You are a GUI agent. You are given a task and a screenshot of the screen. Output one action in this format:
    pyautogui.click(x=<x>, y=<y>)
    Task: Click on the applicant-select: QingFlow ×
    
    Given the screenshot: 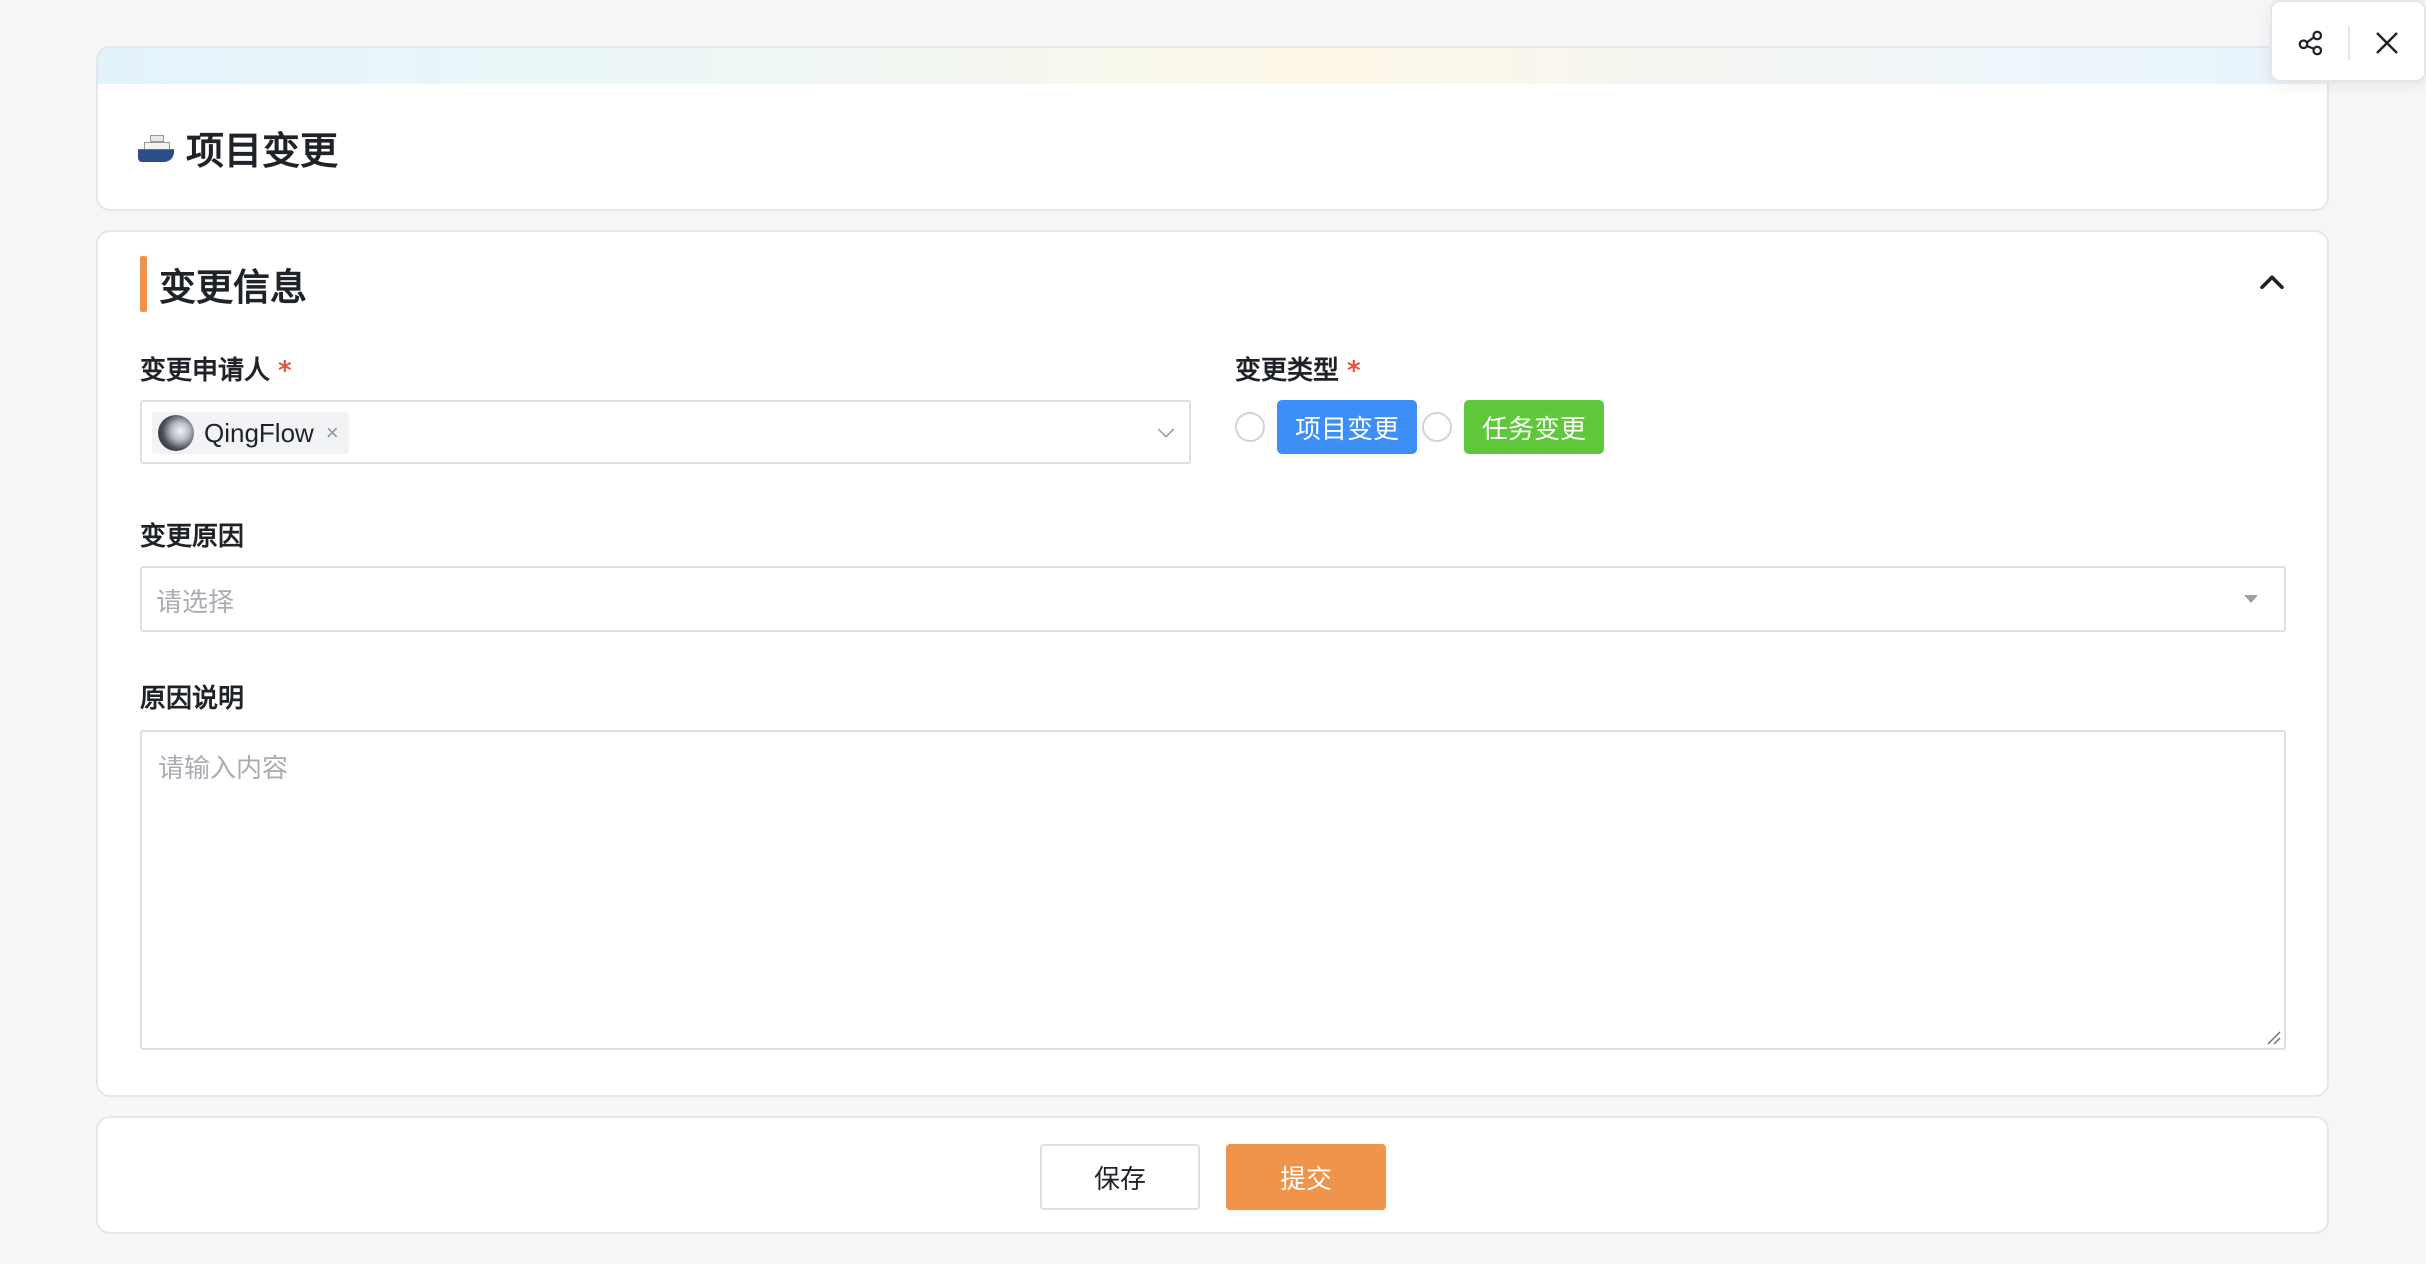 What is the action you would take?
    pyautogui.click(x=665, y=432)
    